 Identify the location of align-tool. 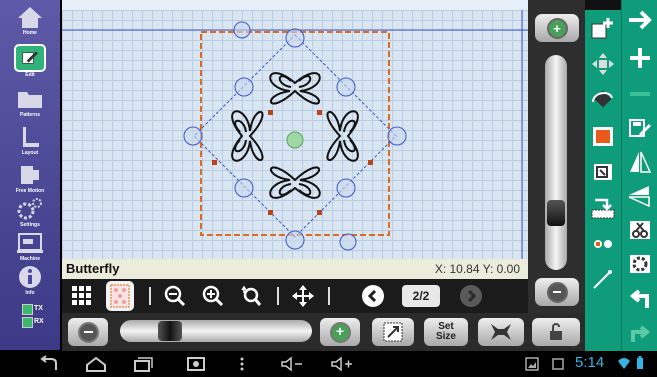
(603, 208).